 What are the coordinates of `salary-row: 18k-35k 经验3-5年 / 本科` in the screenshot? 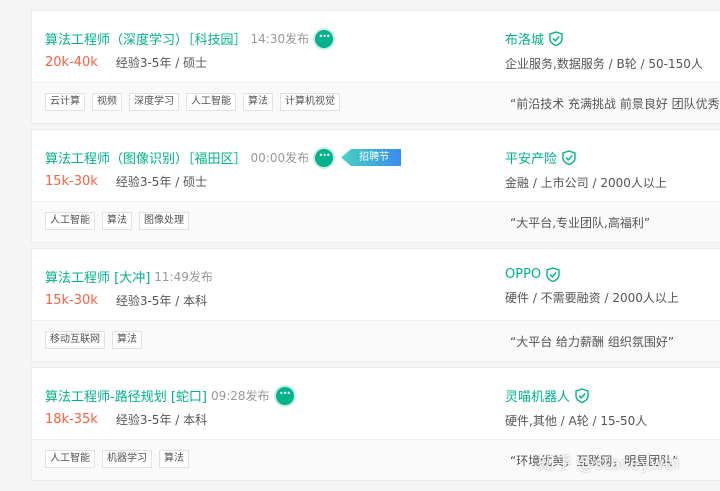 It's located at (126, 419).